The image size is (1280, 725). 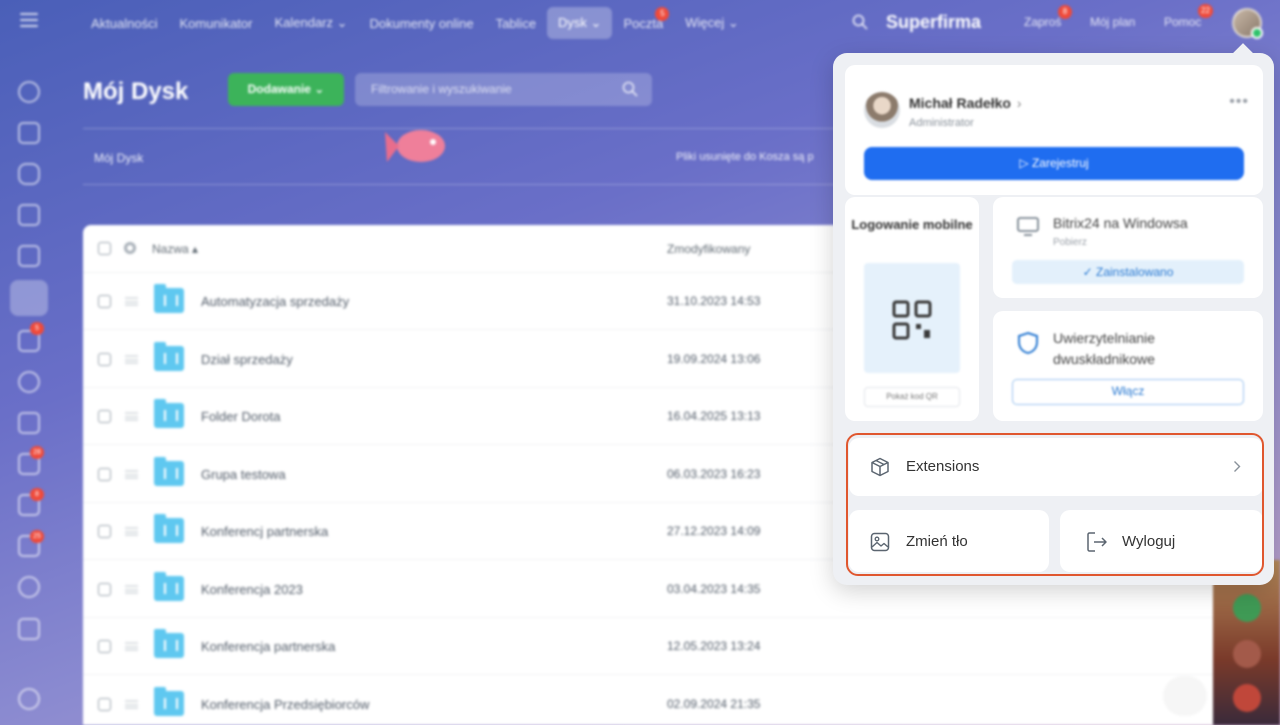 What do you see at coordinates (29, 699) in the screenshot?
I see `settings-icon` at bounding box center [29, 699].